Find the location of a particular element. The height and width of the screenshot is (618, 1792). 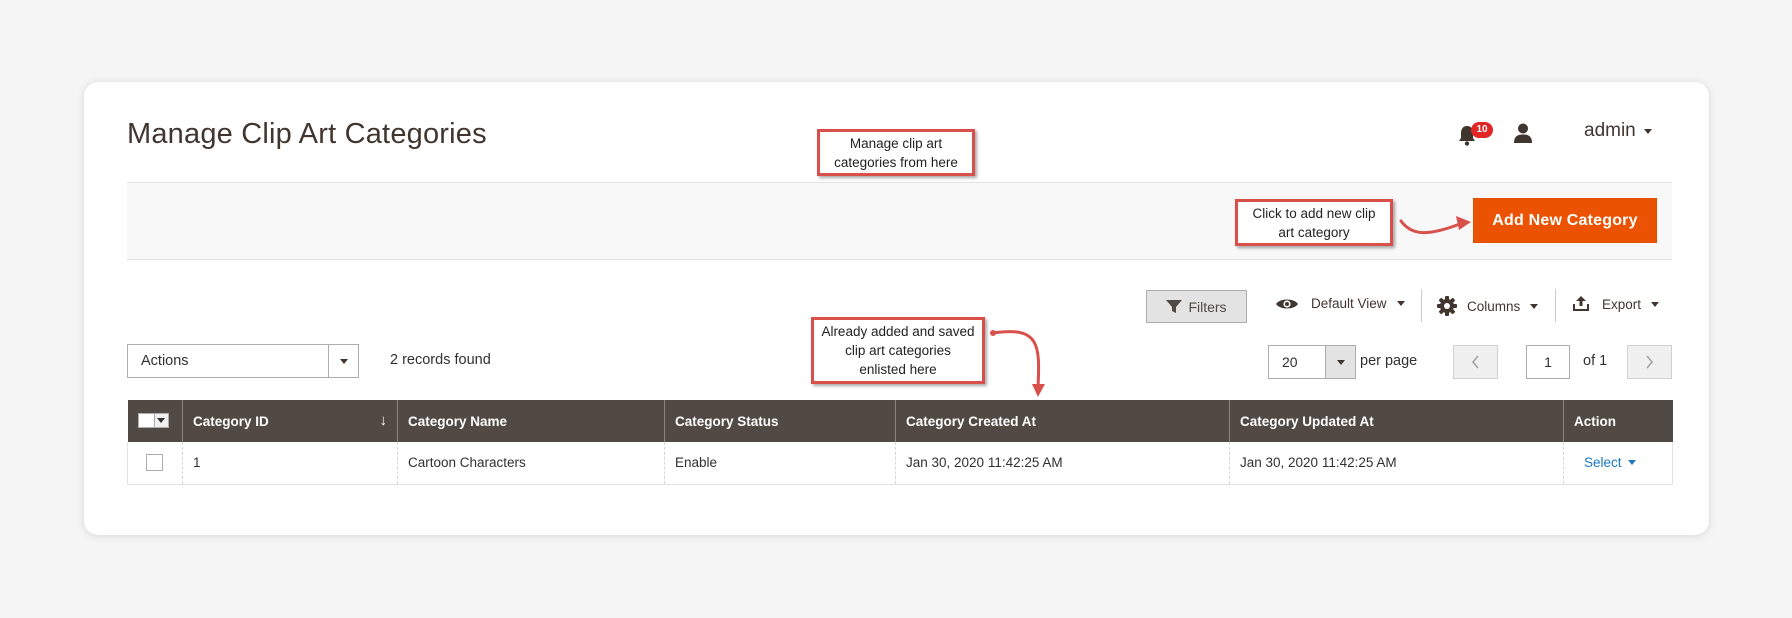

column-header-created-at: Category Created At is located at coordinates (1062, 421).